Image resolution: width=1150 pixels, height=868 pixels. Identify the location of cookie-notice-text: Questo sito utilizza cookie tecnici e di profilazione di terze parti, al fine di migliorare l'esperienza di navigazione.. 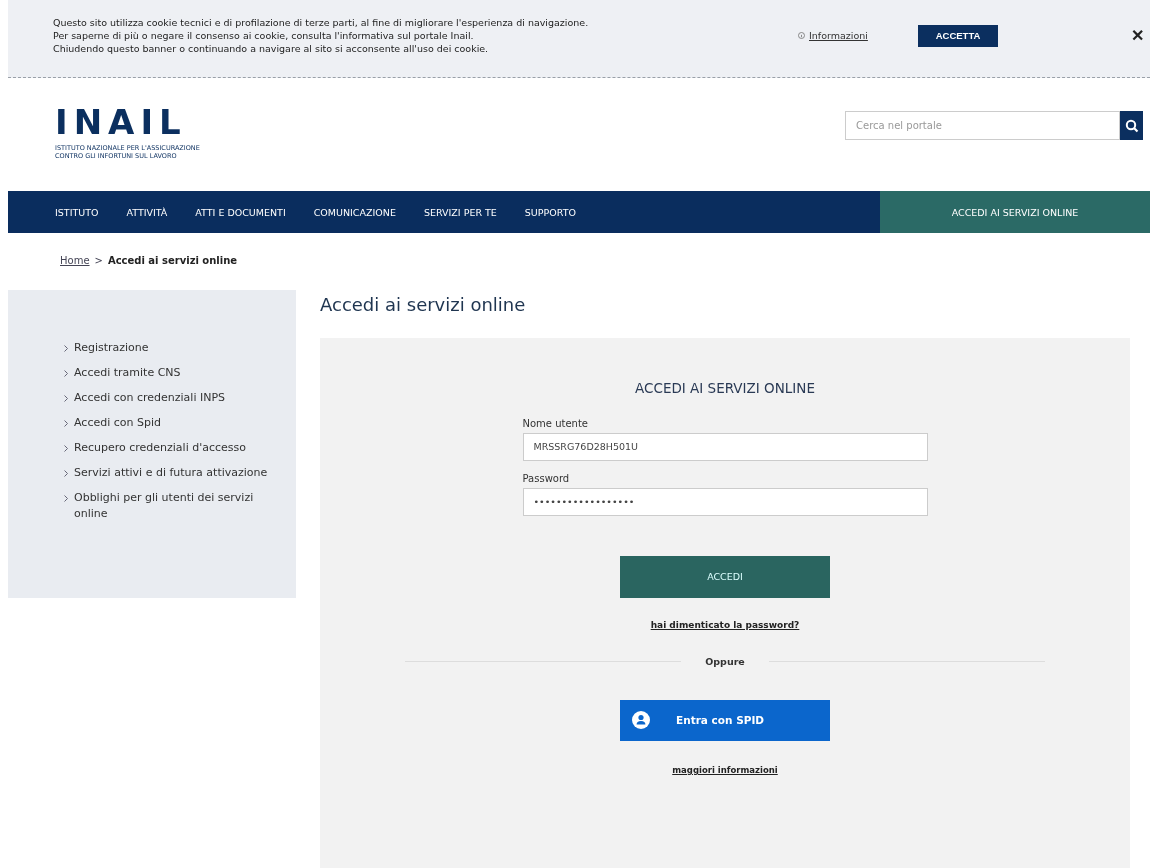
(321, 23).